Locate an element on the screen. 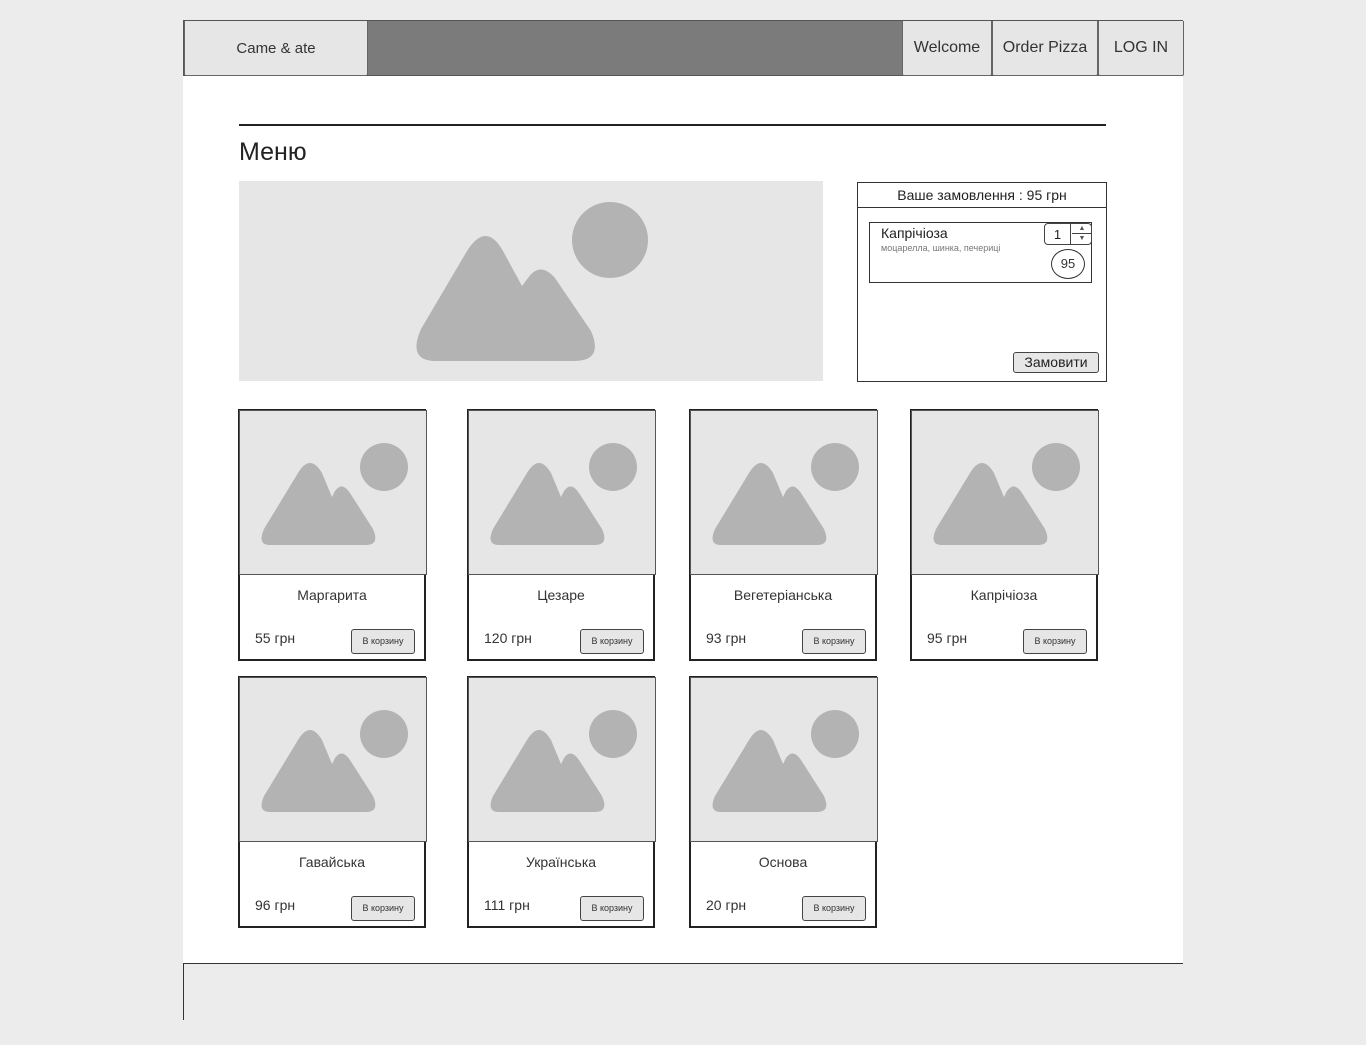 This screenshot has height=1045, width=1366. pizza-price: 93 грн is located at coordinates (726, 638).